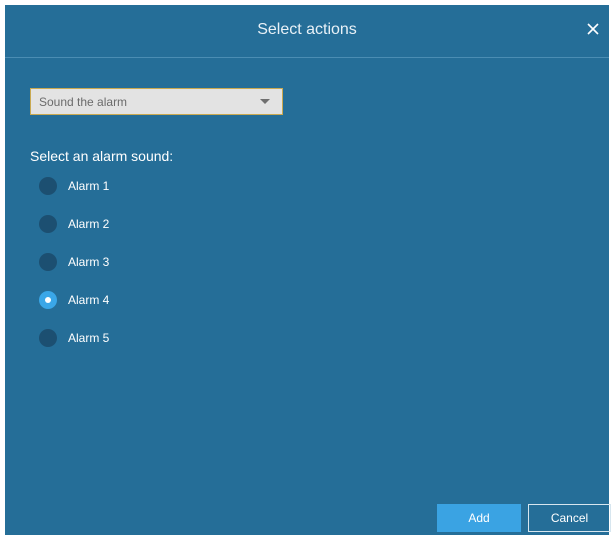 The height and width of the screenshot is (540, 614). I want to click on add-button: Add, so click(479, 518).